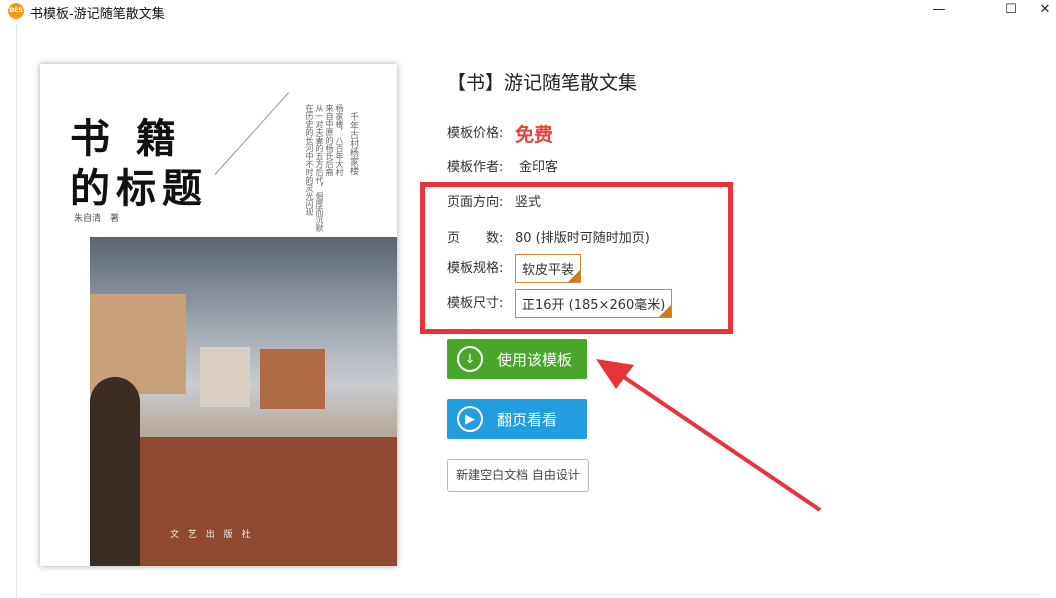  I want to click on play-icon: ▶, so click(470, 419).